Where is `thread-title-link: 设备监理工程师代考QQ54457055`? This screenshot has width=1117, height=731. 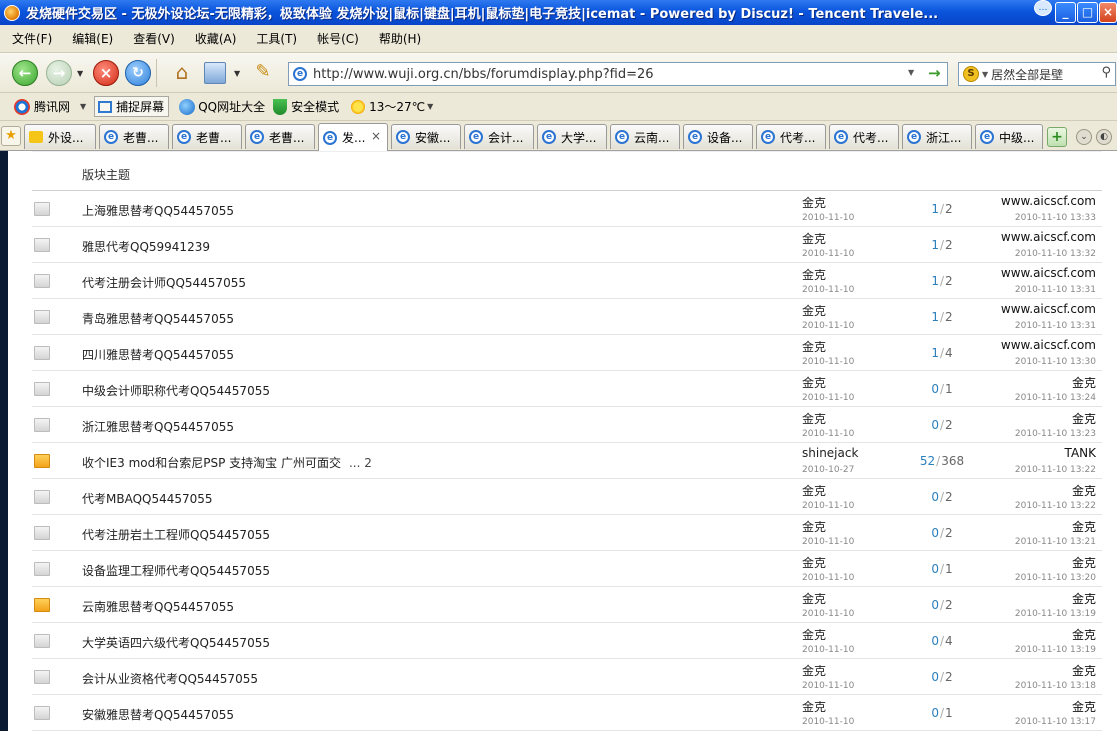 thread-title-link: 设备监理工程师代考QQ54457055 is located at coordinates (176, 571).